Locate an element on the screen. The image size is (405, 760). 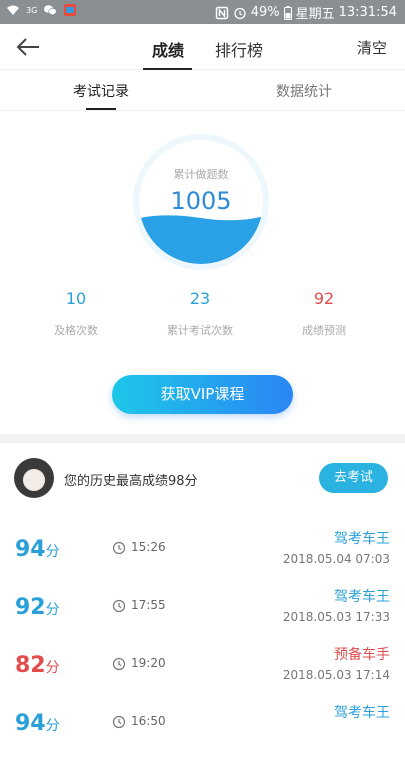
record-duration: 19:20 is located at coordinates (148, 663).